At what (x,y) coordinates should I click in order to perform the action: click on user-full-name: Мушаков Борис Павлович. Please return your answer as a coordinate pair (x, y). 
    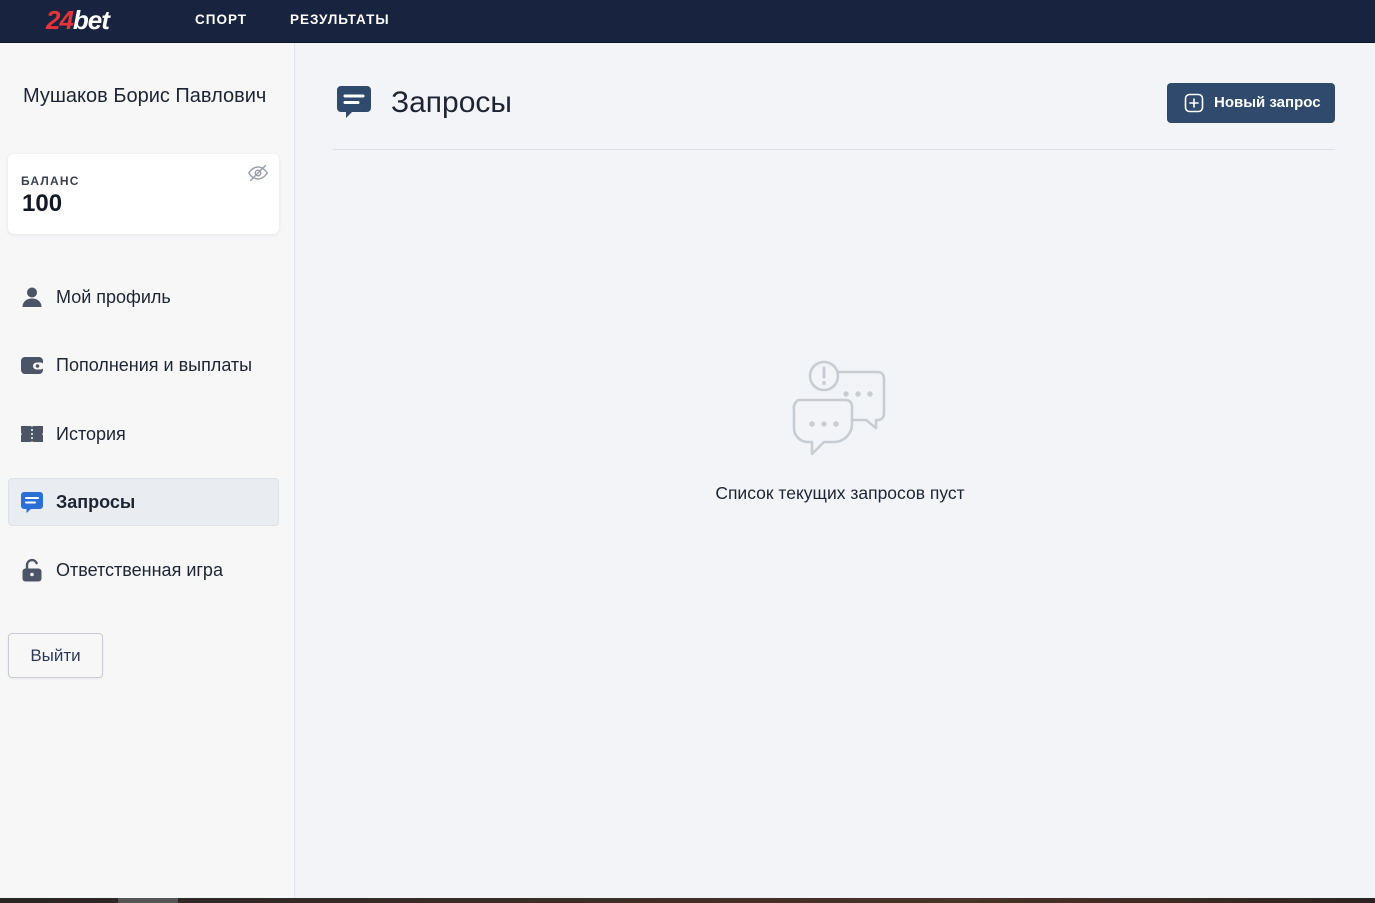
    Looking at the image, I should click on (145, 96).